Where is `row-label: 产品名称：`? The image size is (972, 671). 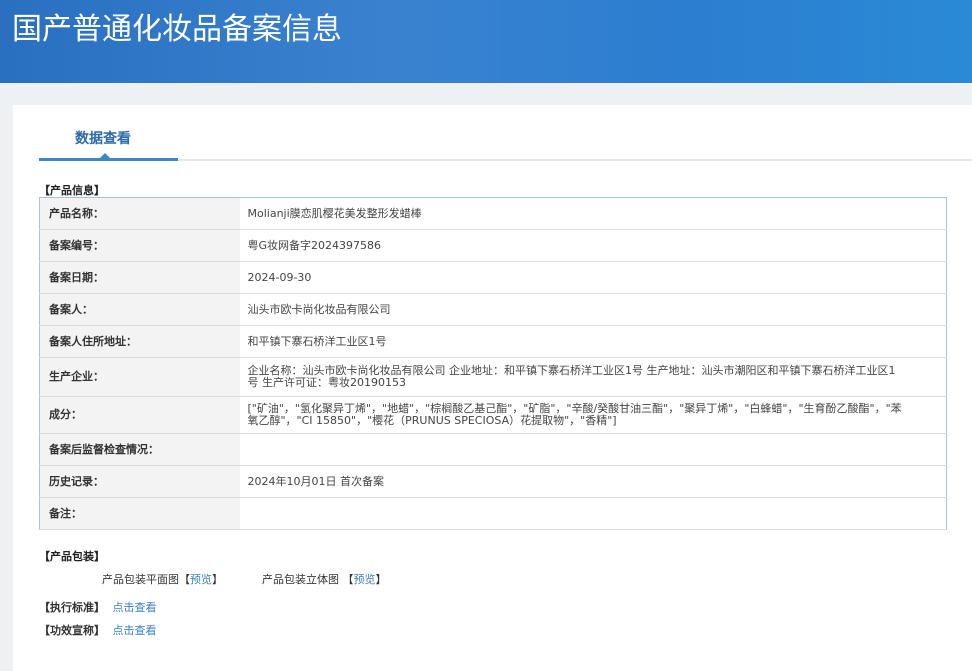 row-label: 产品名称： is located at coordinates (139, 213).